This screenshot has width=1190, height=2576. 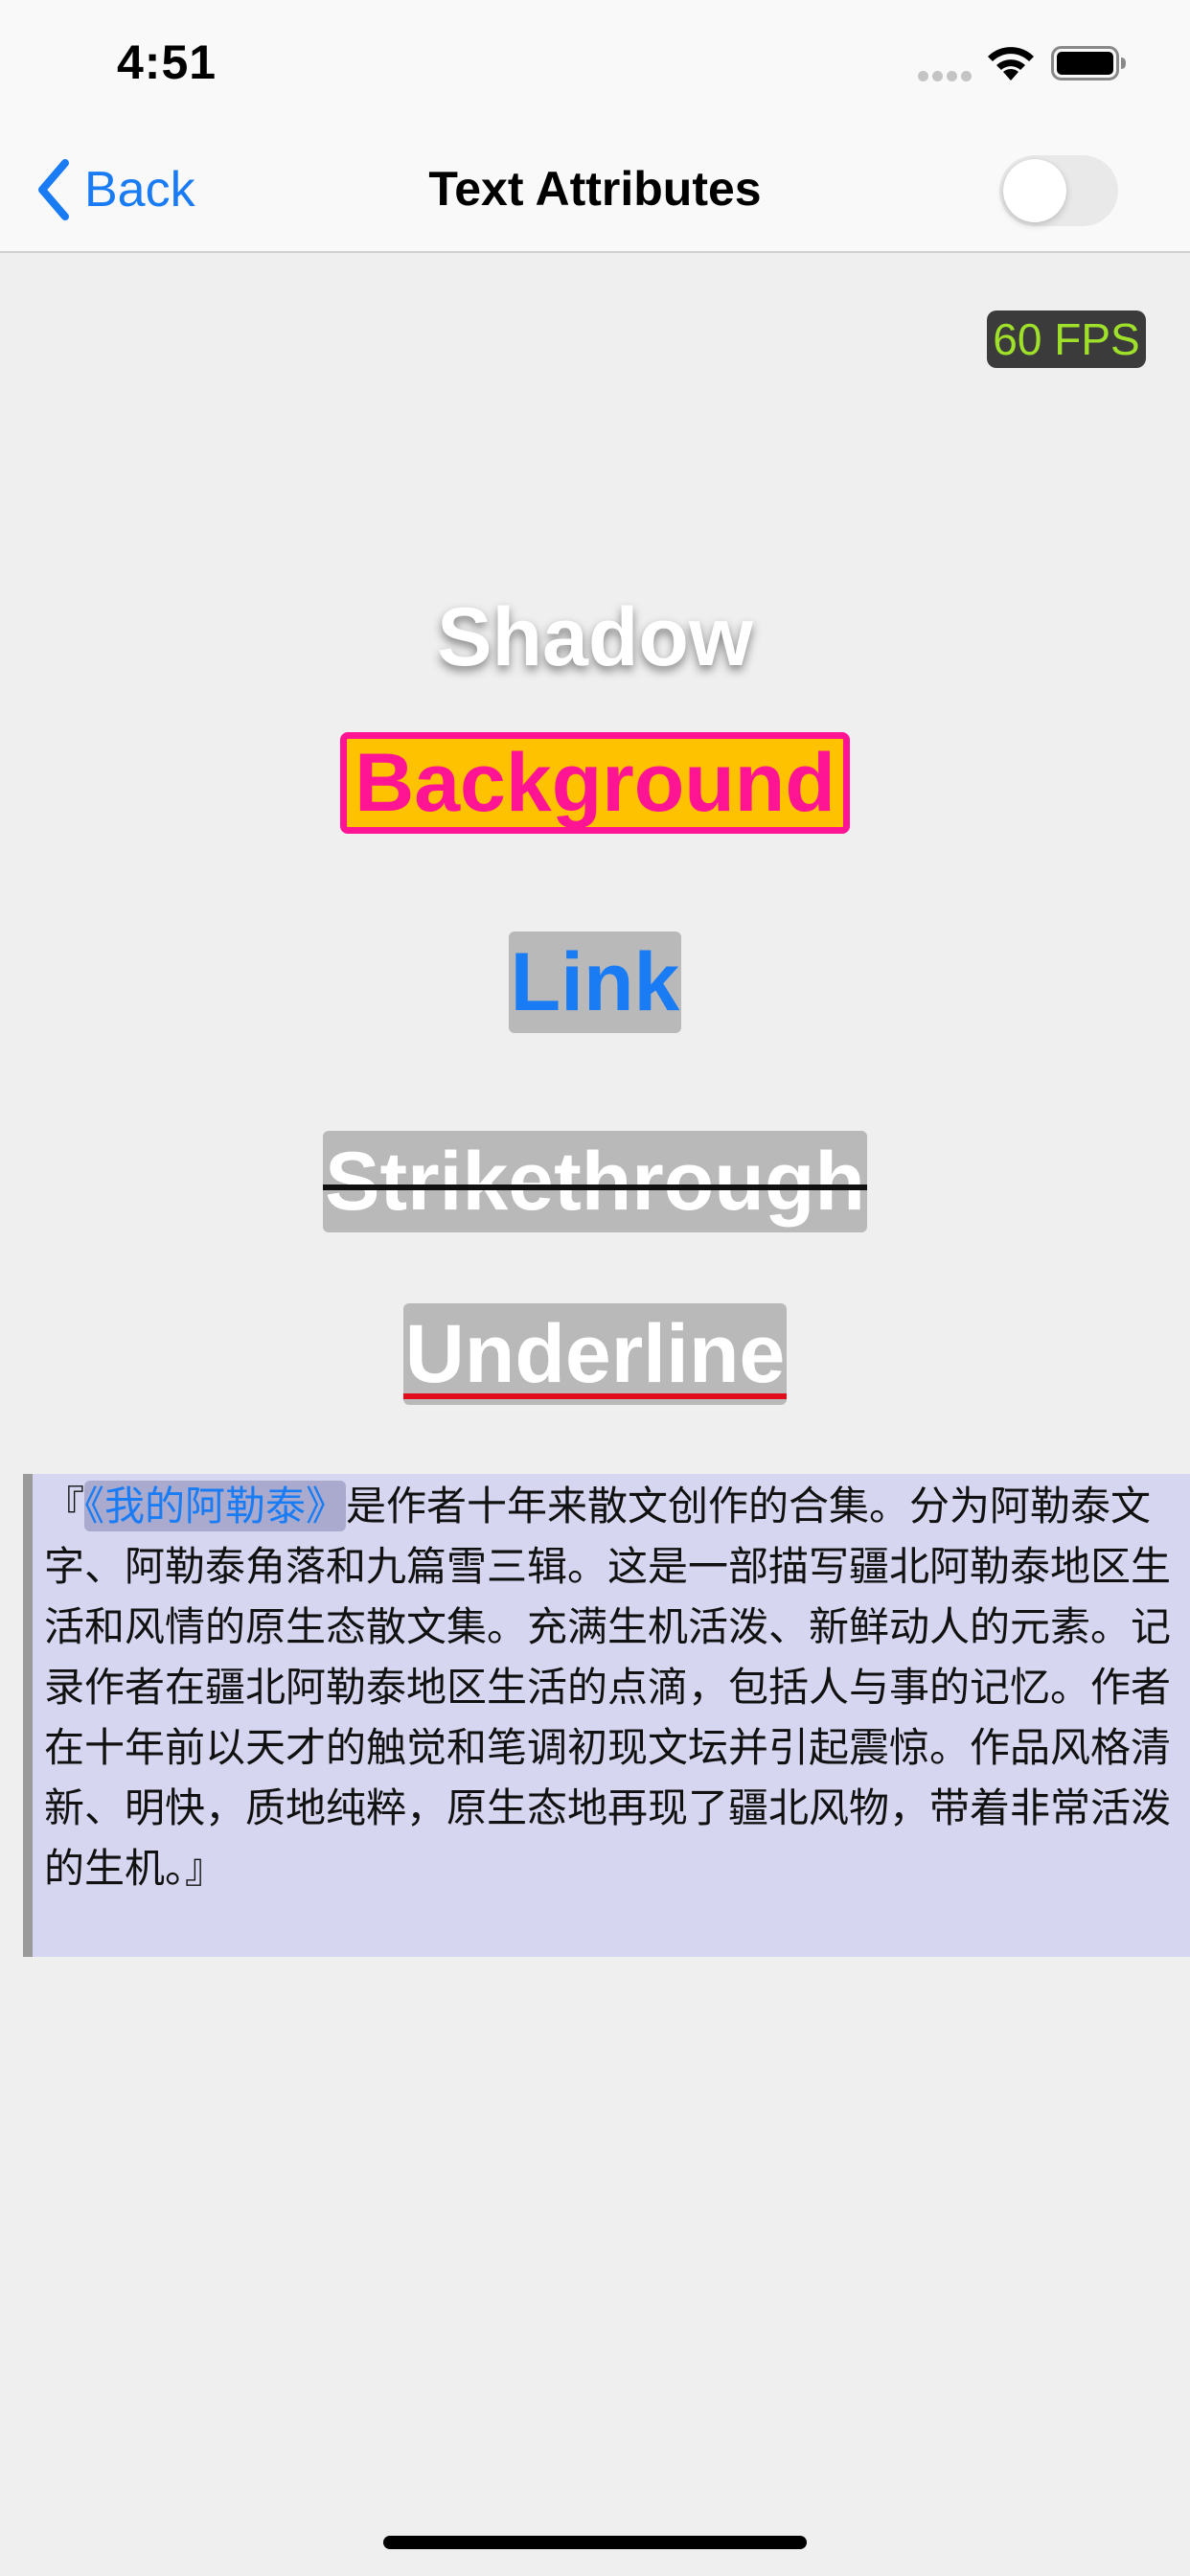 I want to click on strikethrough-line, so click(x=595, y=1187).